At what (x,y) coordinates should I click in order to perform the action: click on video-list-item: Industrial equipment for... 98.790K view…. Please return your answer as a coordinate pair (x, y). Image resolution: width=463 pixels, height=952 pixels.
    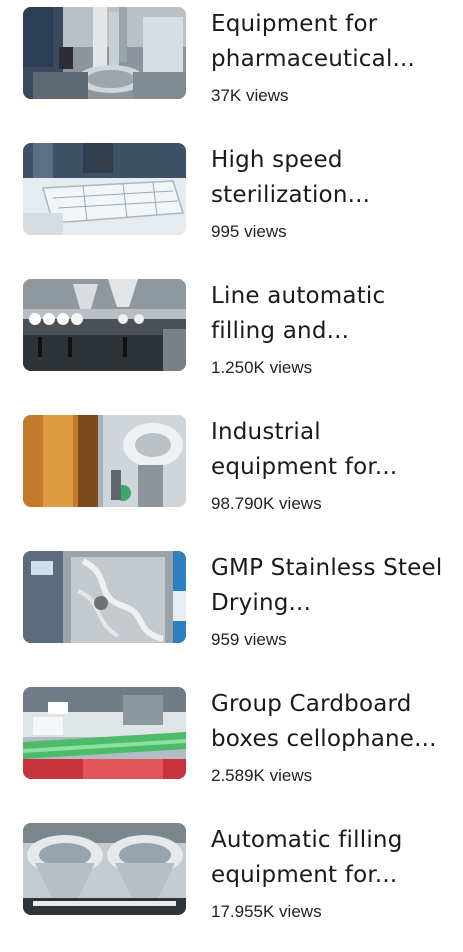
    Looking at the image, I should click on (231, 476).